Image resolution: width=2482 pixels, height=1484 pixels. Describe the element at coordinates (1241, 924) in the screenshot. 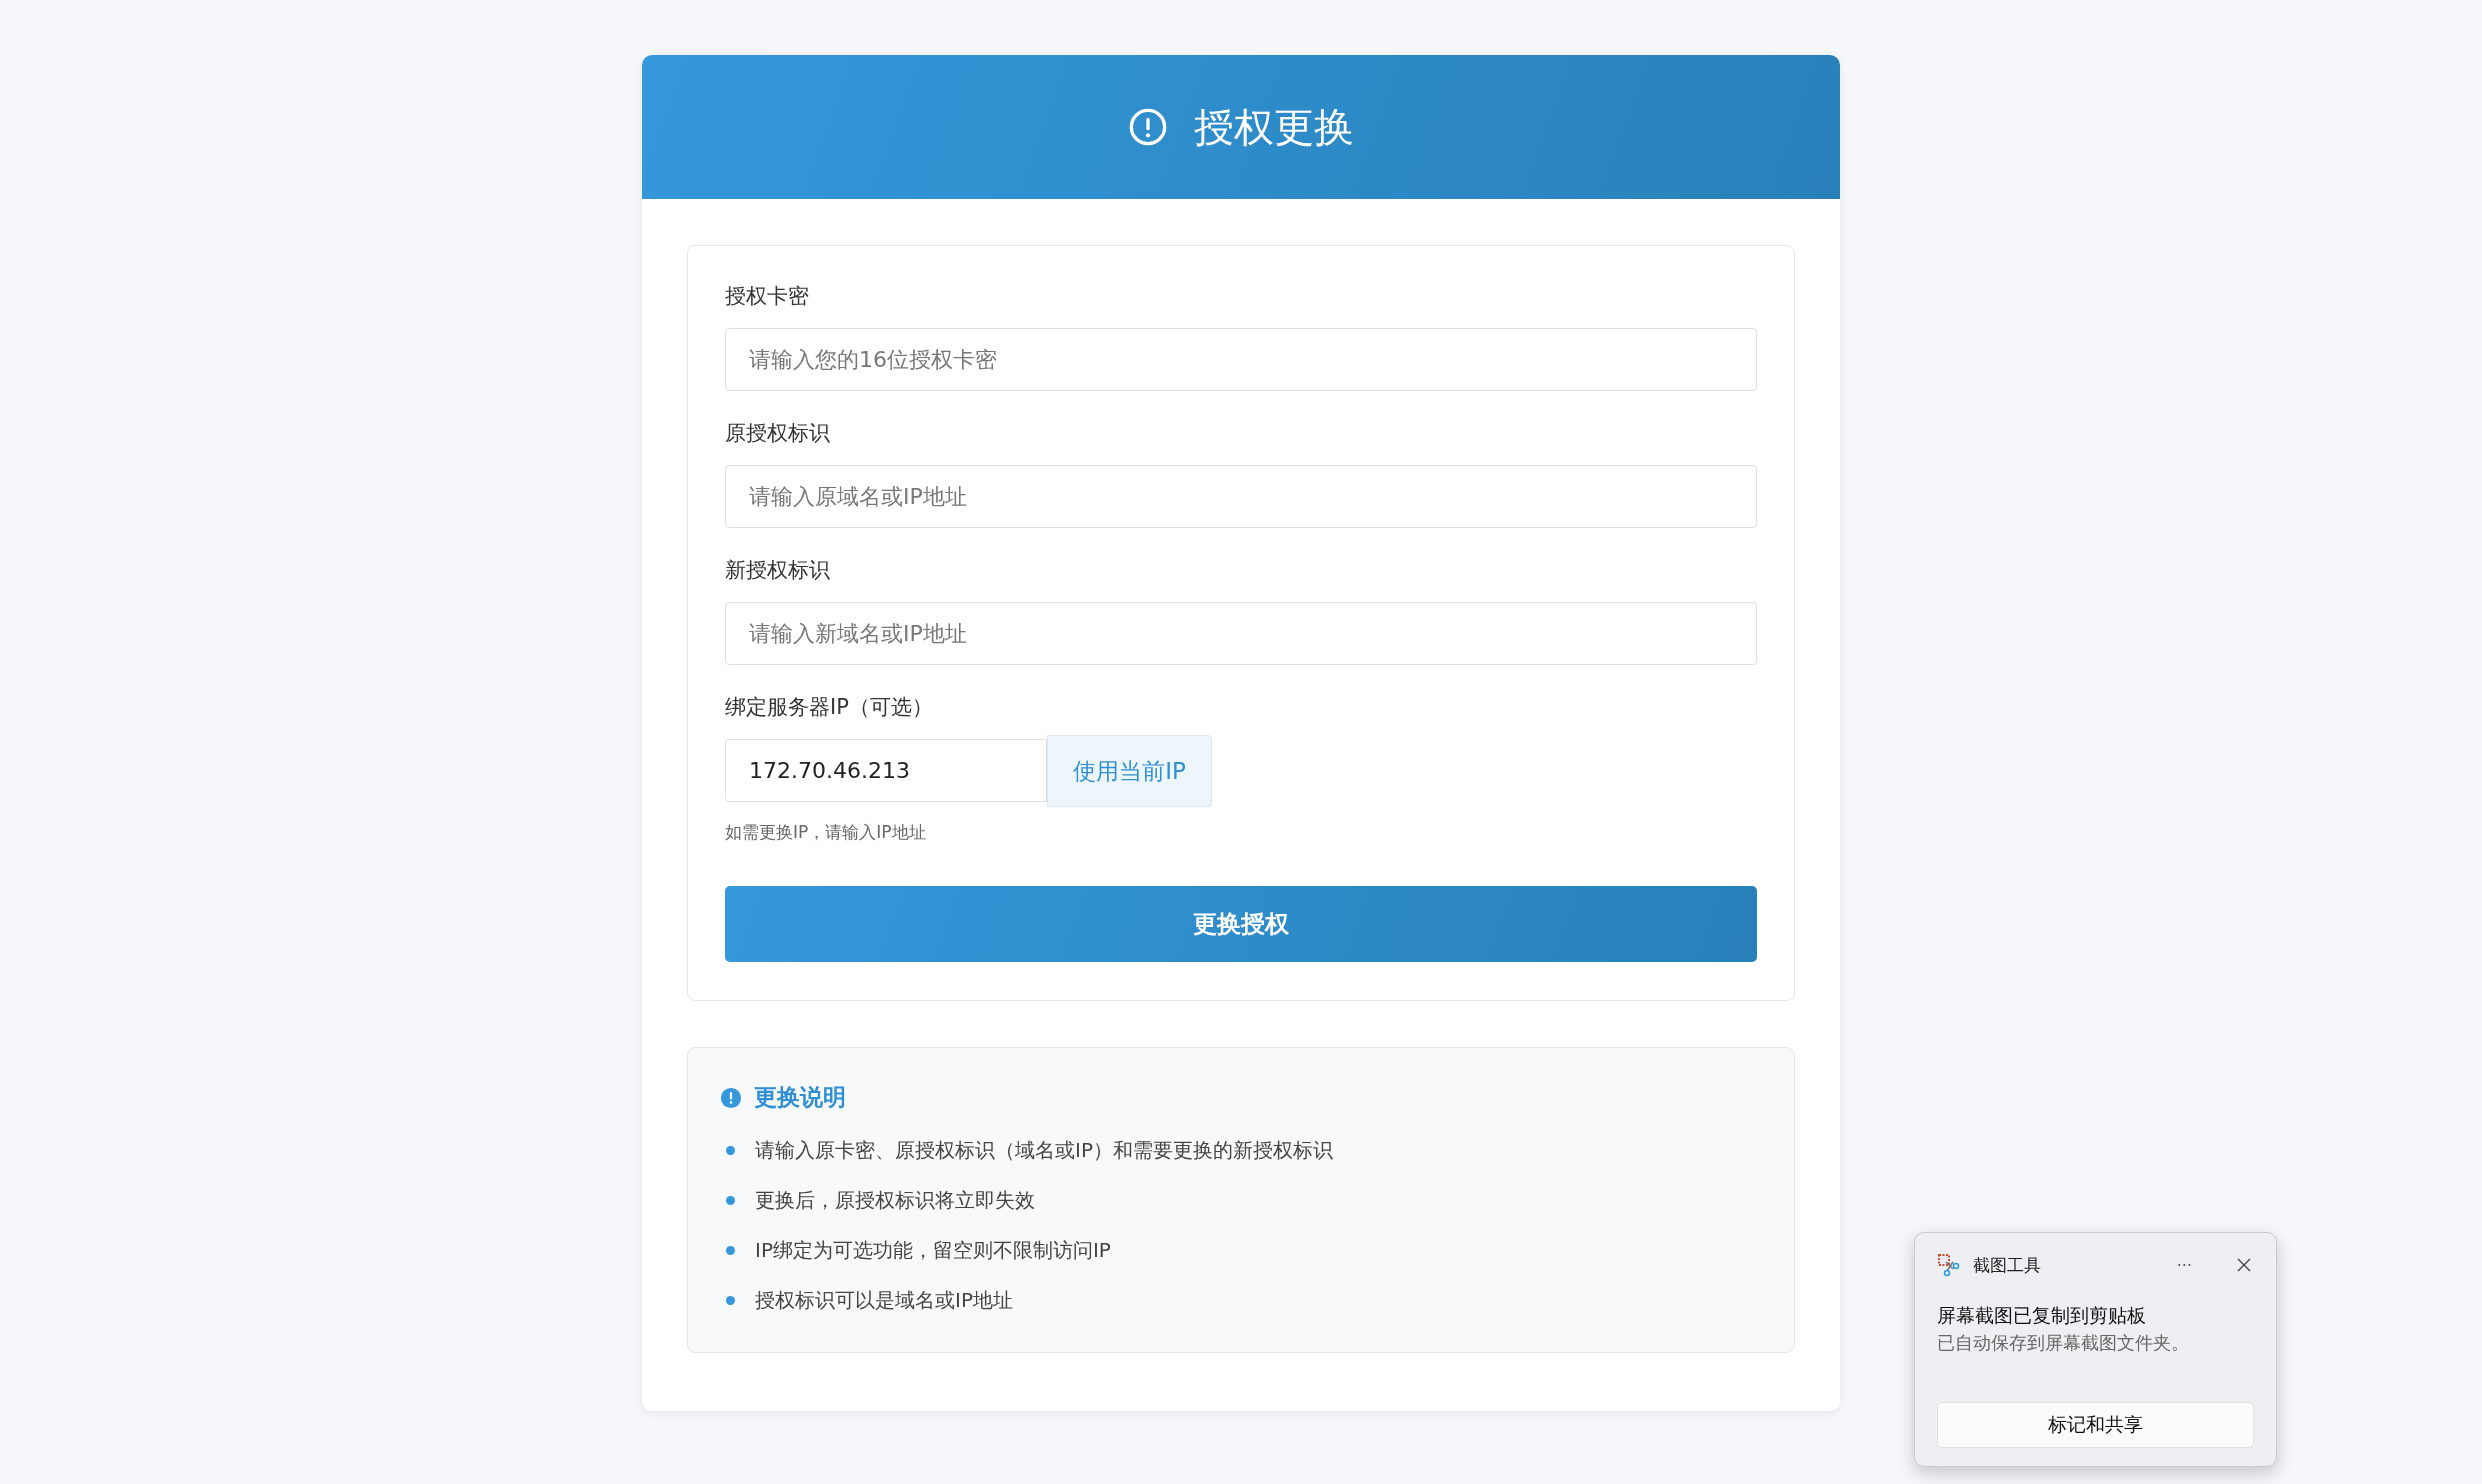

I see `submit-button: 更换授权` at that location.